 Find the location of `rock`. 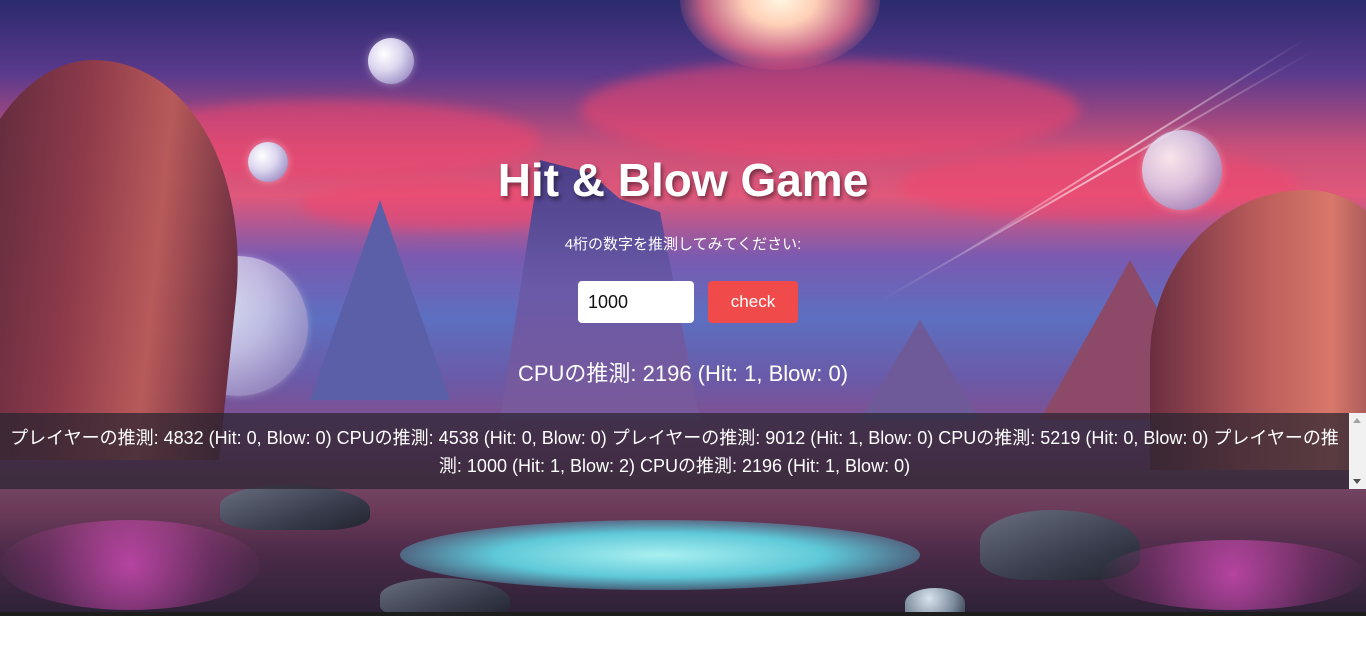

rock is located at coordinates (935, 600).